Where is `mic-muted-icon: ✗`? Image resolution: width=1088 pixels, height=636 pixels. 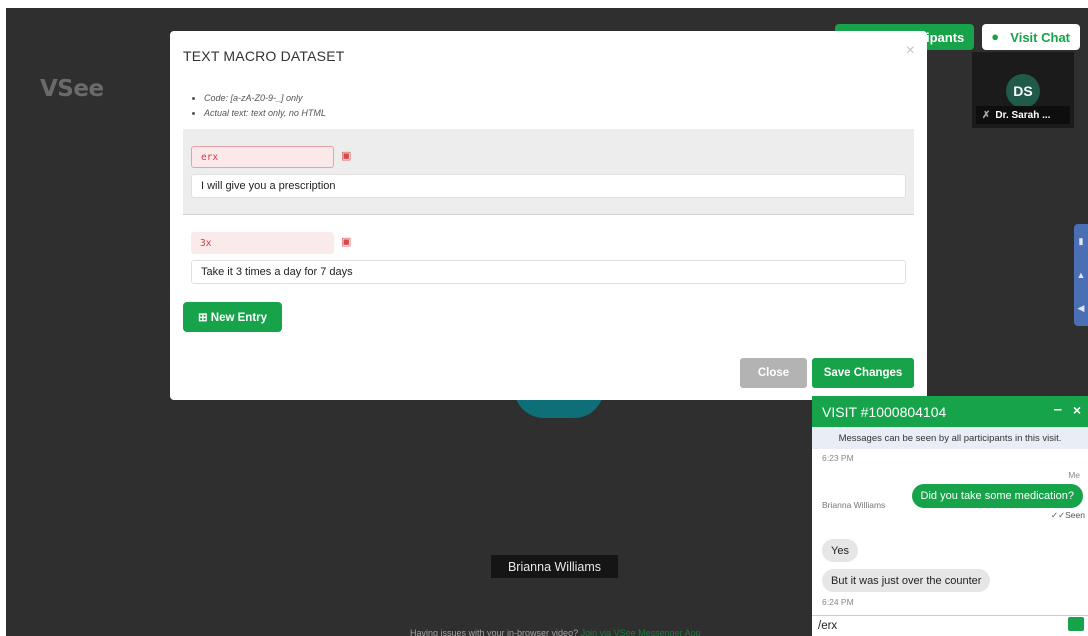
mic-muted-icon: ✗ is located at coordinates (986, 115).